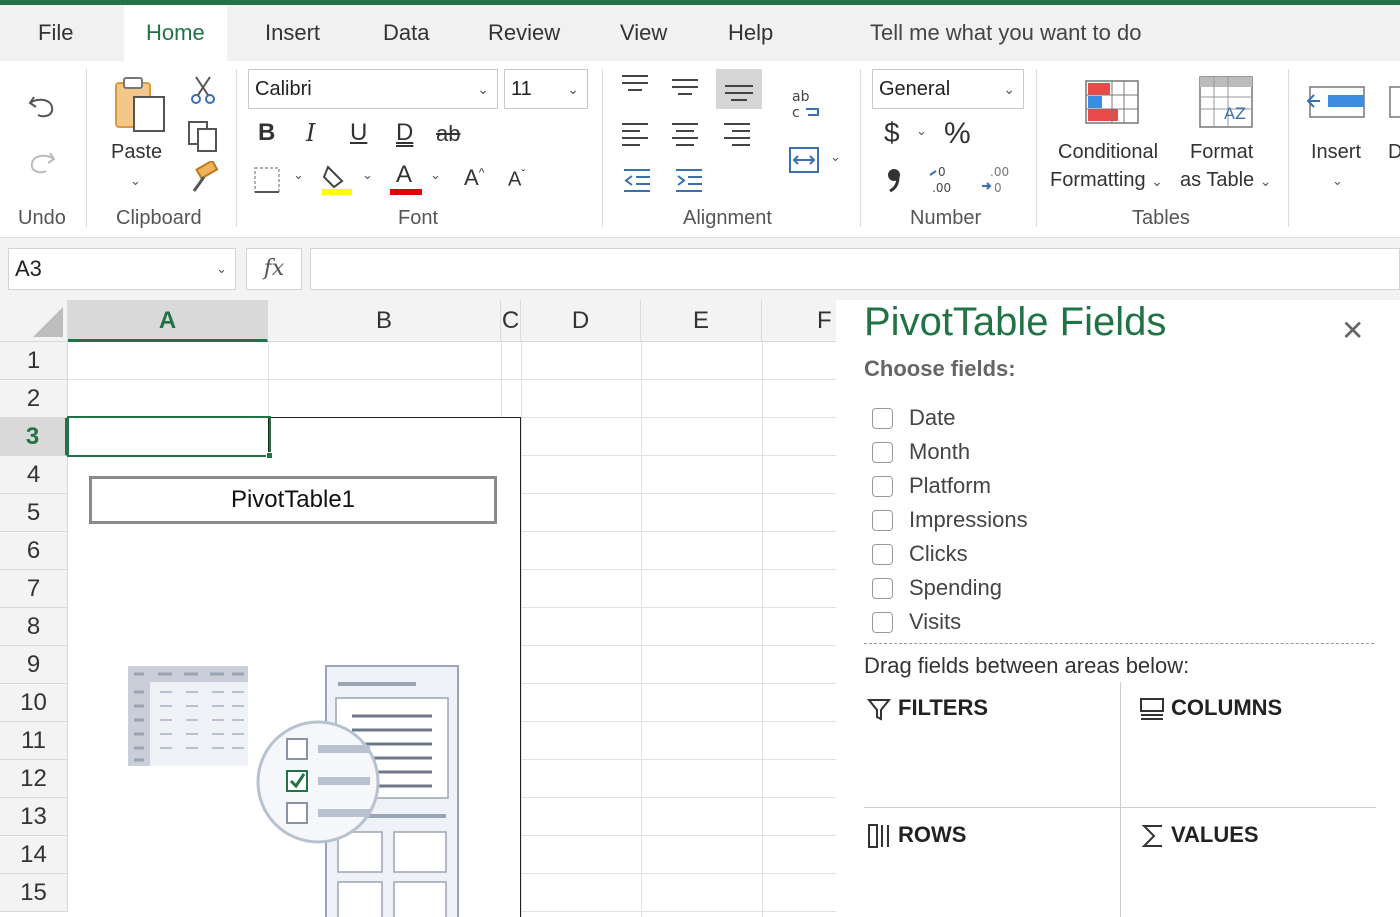  What do you see at coordinates (921, 453) in the screenshot?
I see `field-month: Month` at bounding box center [921, 453].